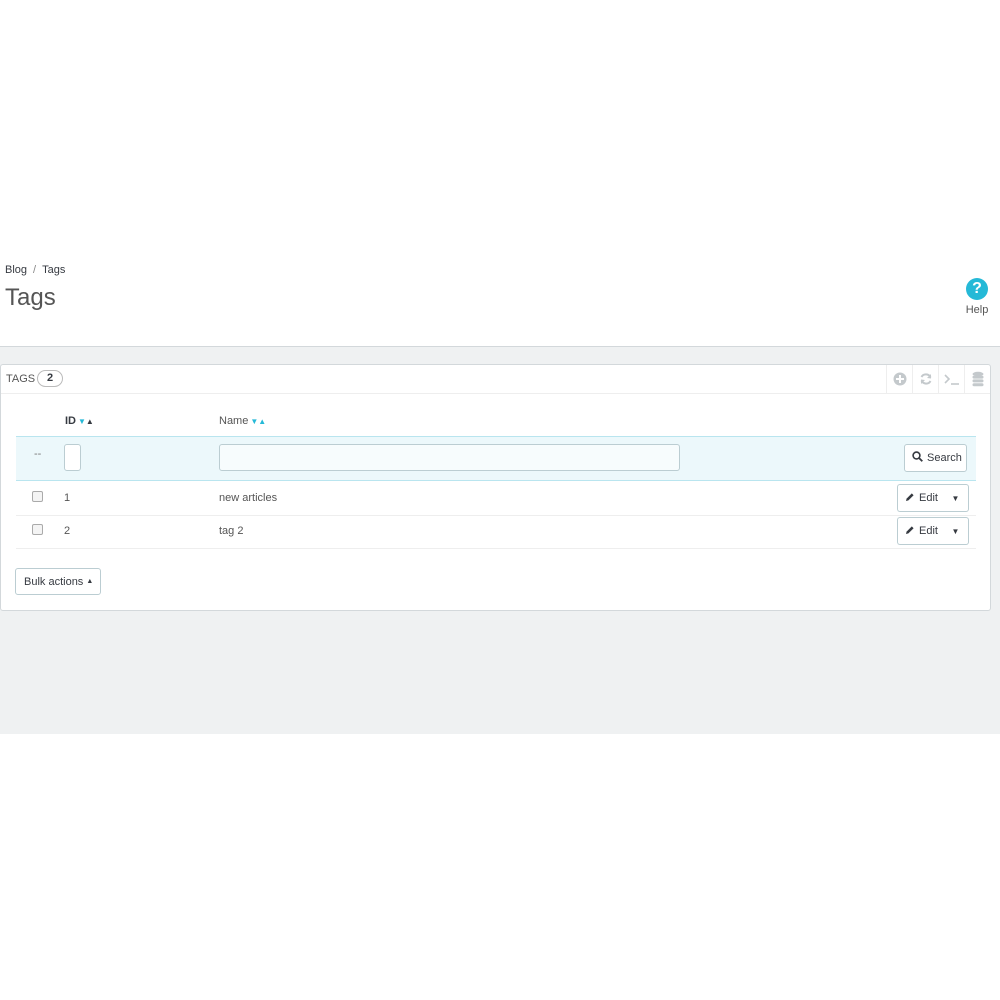 The height and width of the screenshot is (1000, 1000). What do you see at coordinates (50, 378) in the screenshot?
I see `count-badge: 2` at bounding box center [50, 378].